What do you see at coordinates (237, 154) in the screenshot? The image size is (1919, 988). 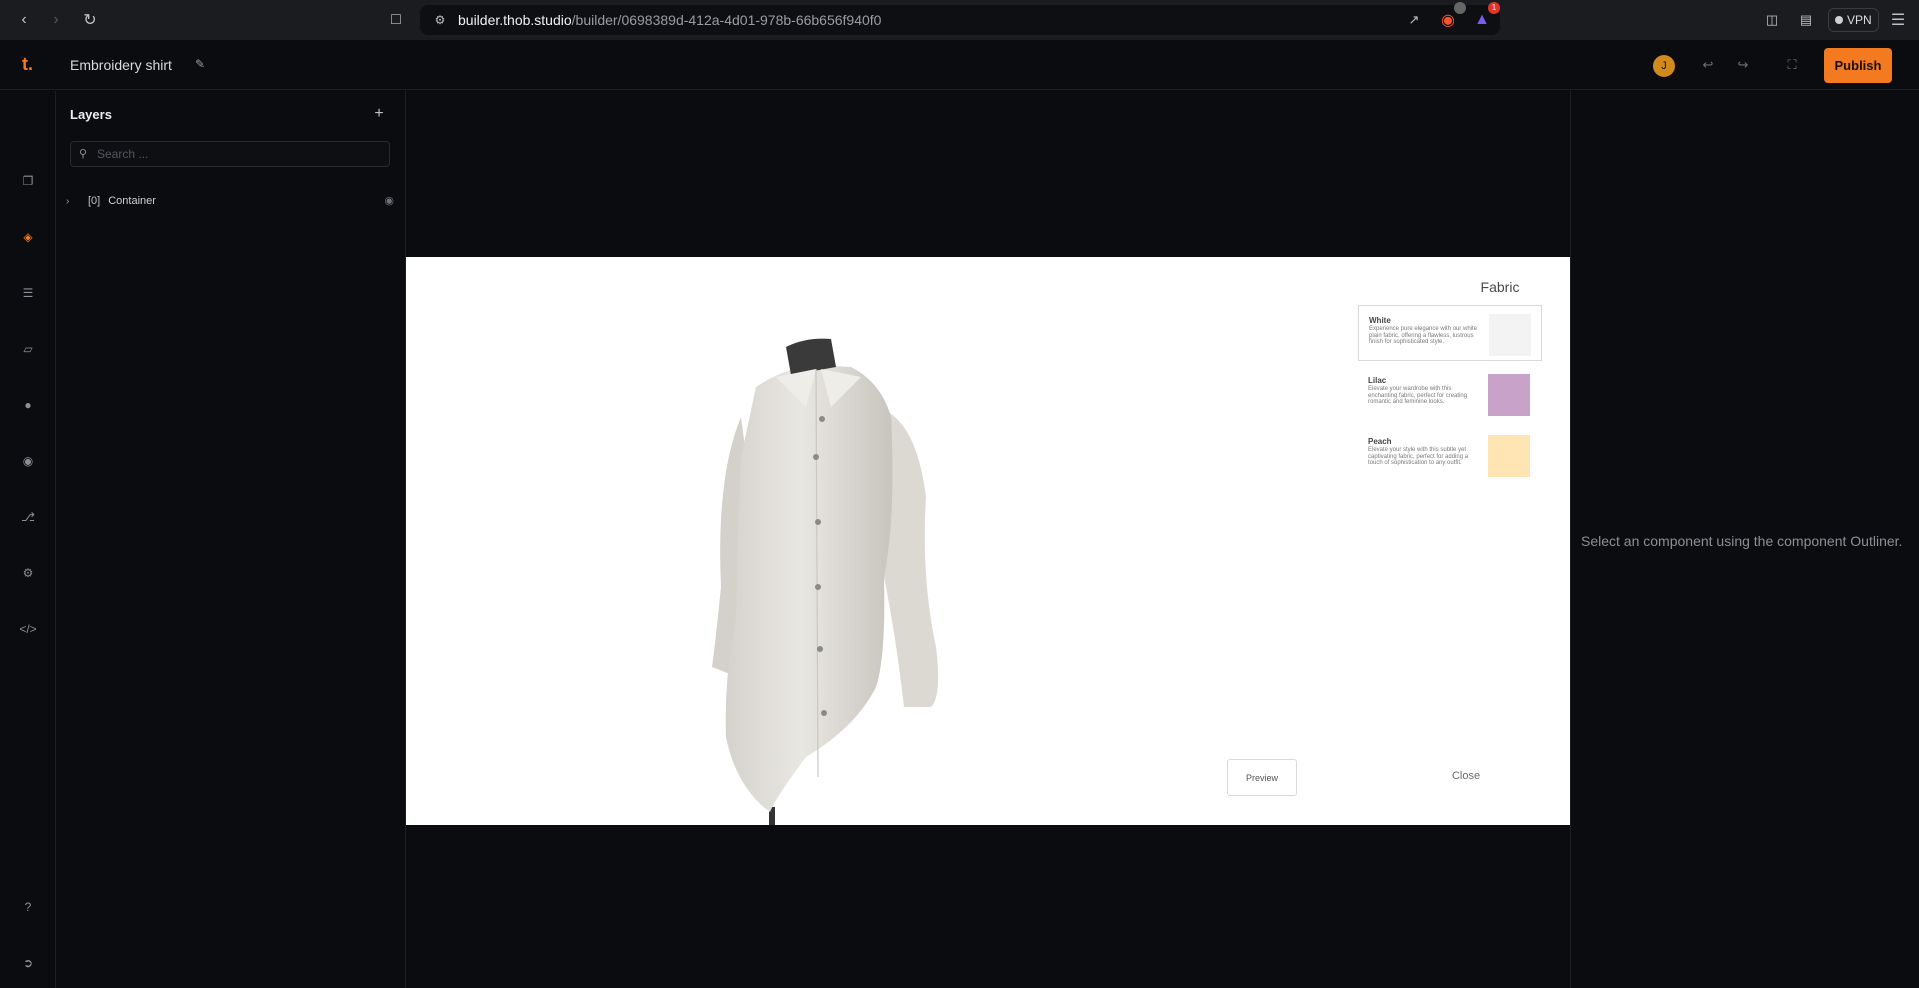 I see `layers-search-input` at bounding box center [237, 154].